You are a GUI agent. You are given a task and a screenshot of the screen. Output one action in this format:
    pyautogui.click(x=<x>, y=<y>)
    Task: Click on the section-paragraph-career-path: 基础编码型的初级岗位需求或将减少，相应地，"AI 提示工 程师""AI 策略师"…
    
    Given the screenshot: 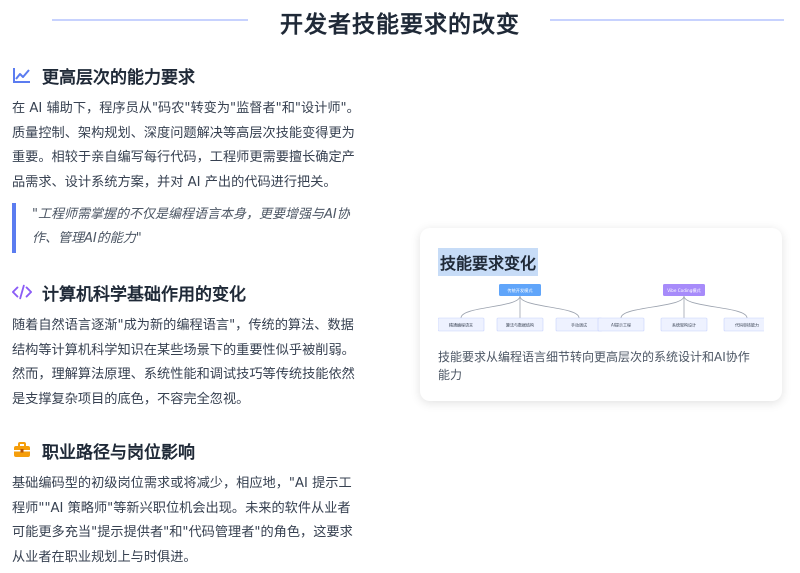 What is the action you would take?
    pyautogui.click(x=196, y=521)
    